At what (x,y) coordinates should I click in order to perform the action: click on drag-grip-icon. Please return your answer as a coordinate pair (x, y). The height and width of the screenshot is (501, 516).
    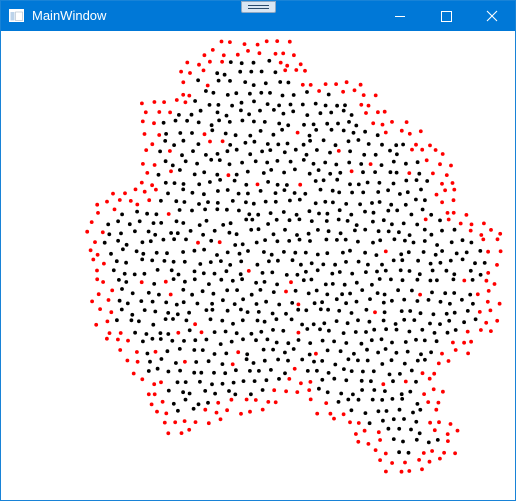
    Looking at the image, I should click on (258, 7).